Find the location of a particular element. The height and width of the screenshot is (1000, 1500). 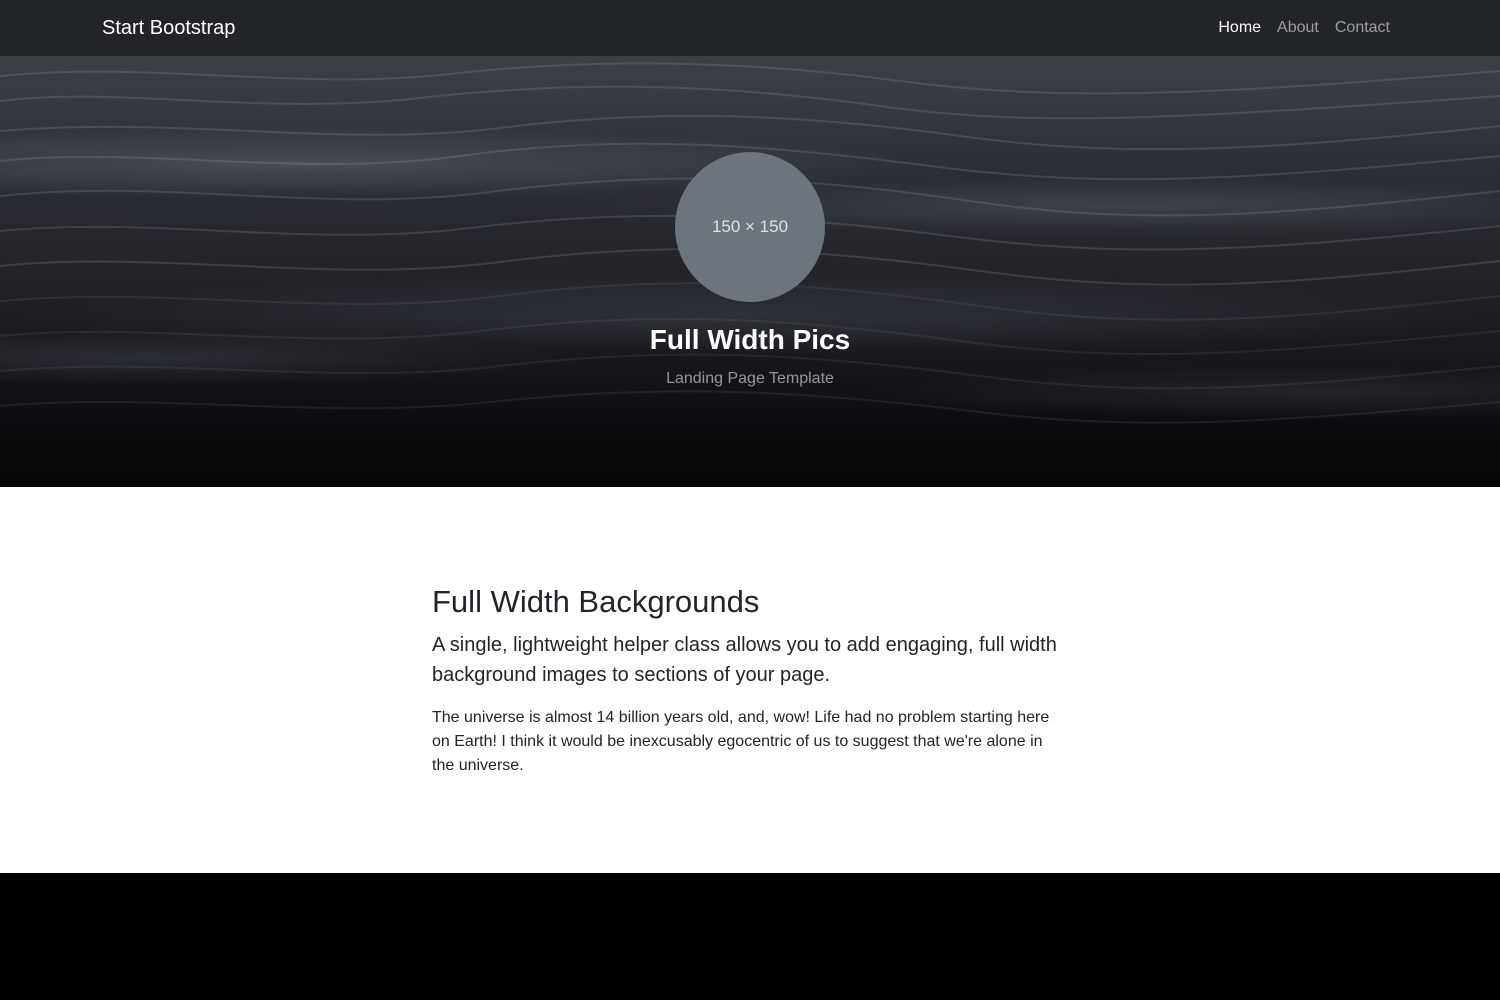

content-heading: Full Width Backgrounds is located at coordinates (596, 601).